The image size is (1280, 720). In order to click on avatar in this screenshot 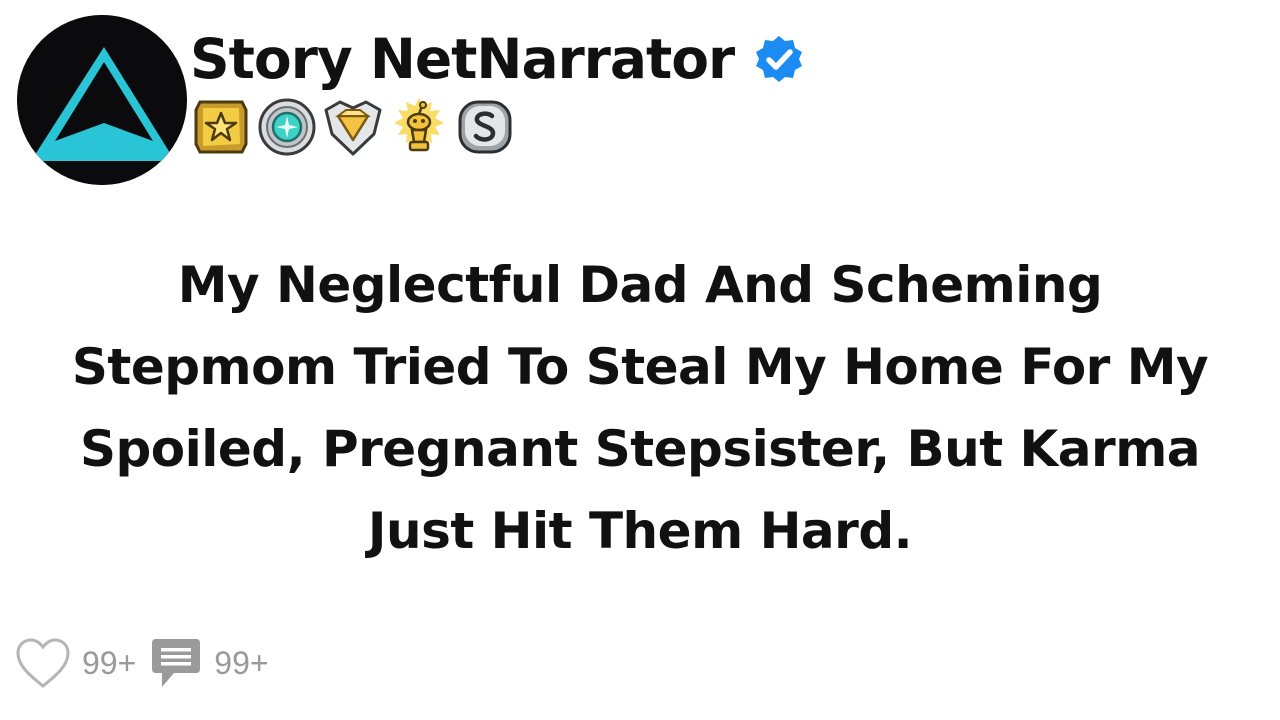, I will do `click(102, 100)`.